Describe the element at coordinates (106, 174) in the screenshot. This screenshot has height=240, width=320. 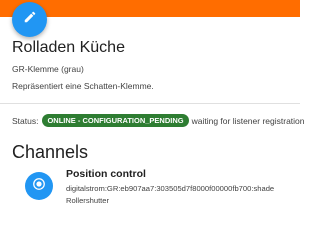
I see `channel-title: Position control` at that location.